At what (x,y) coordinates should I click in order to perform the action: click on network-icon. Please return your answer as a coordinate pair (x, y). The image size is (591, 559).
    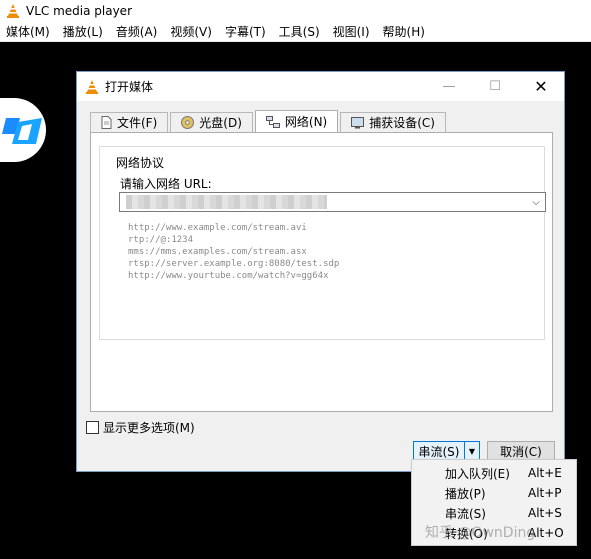
    Looking at the image, I should click on (272, 121).